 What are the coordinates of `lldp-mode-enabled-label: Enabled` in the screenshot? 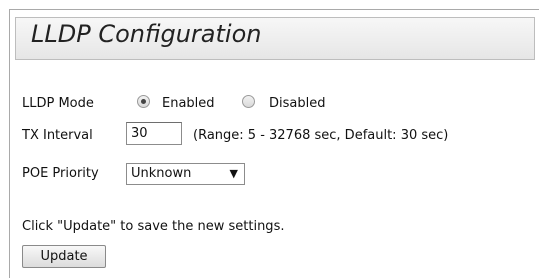 It's located at (188, 103).